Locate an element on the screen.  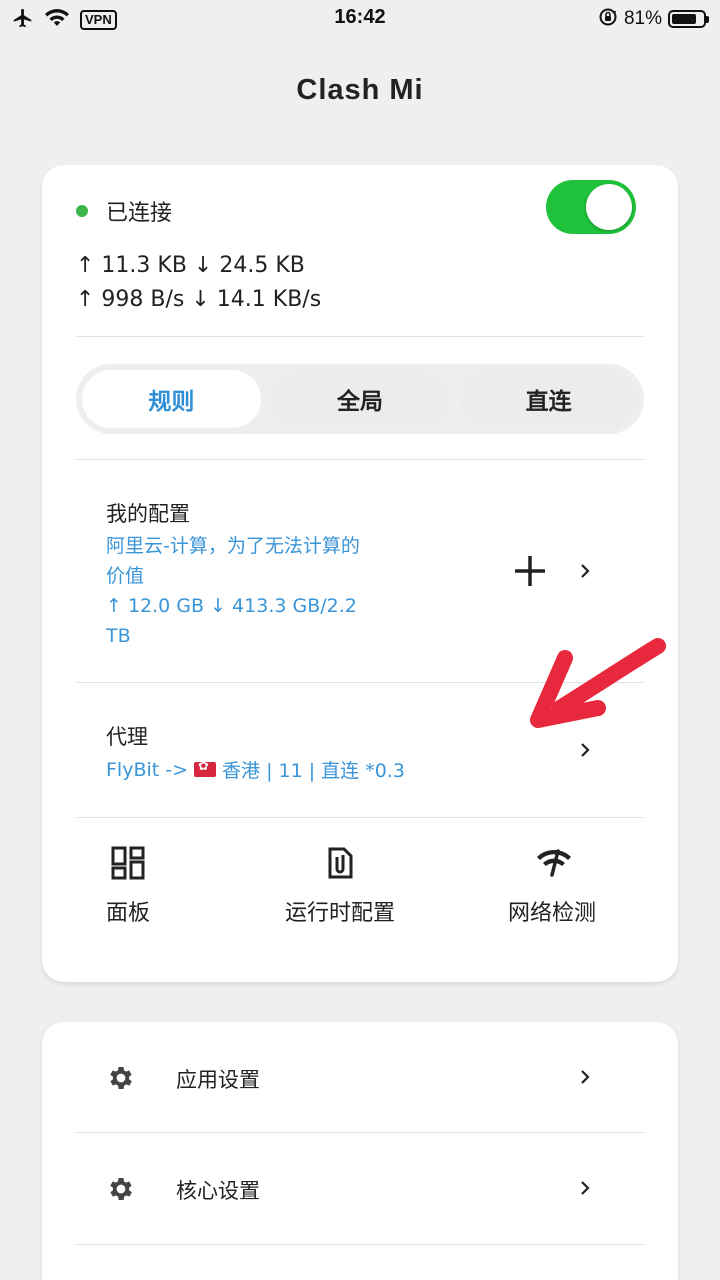
mode-tab-global: 全局 is located at coordinates (360, 399).